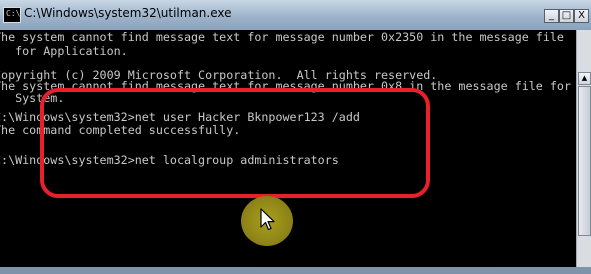  What do you see at coordinates (12, 15) in the screenshot?
I see `command-prompt-icon: C:\` at bounding box center [12, 15].